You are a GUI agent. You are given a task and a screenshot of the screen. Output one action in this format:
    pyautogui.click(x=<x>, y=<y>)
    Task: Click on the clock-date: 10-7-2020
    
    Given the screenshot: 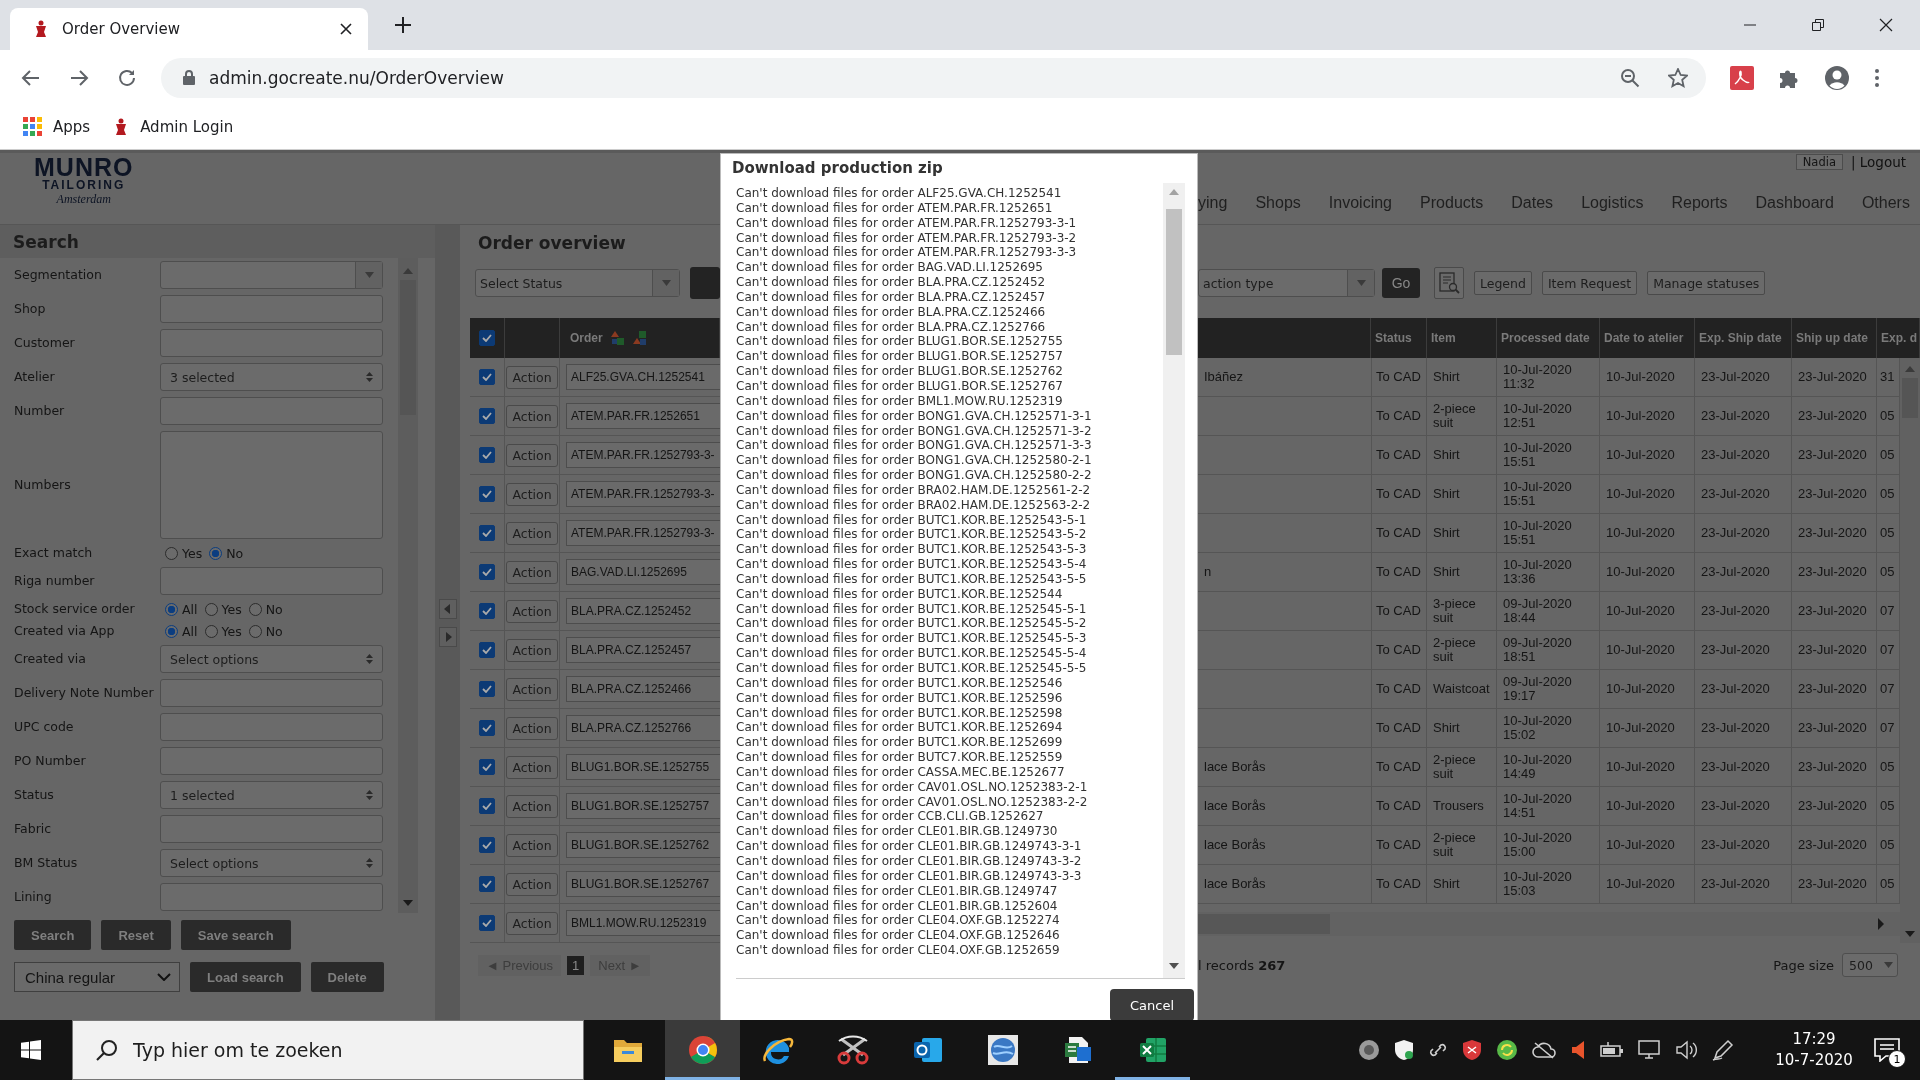 What is the action you would take?
    pyautogui.click(x=1814, y=1060)
    